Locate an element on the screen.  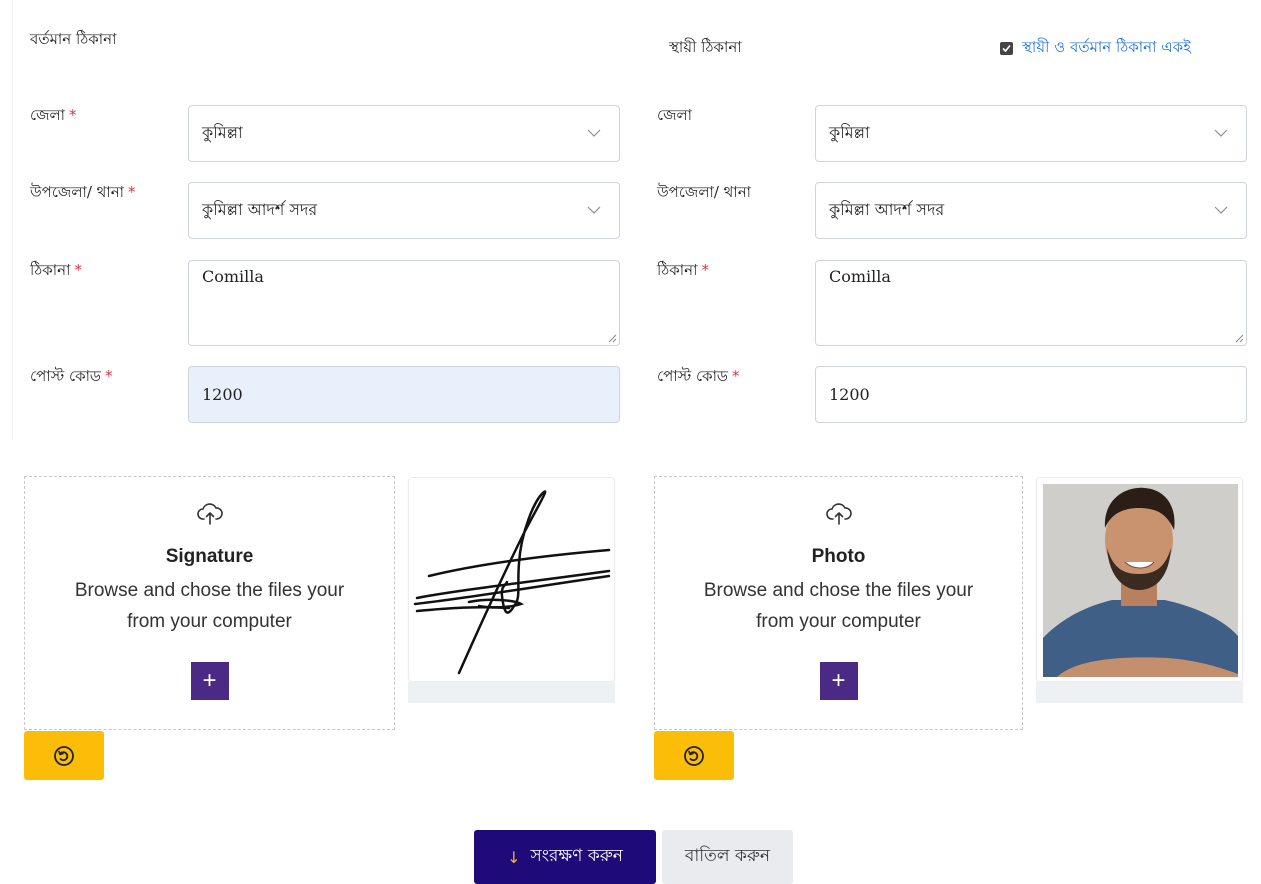
present-district-select: কুমিল্লা is located at coordinates (404, 133).